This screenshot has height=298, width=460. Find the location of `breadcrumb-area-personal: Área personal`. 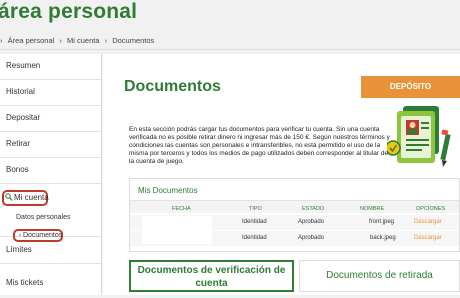

breadcrumb-area-personal: Área personal is located at coordinates (31, 40).